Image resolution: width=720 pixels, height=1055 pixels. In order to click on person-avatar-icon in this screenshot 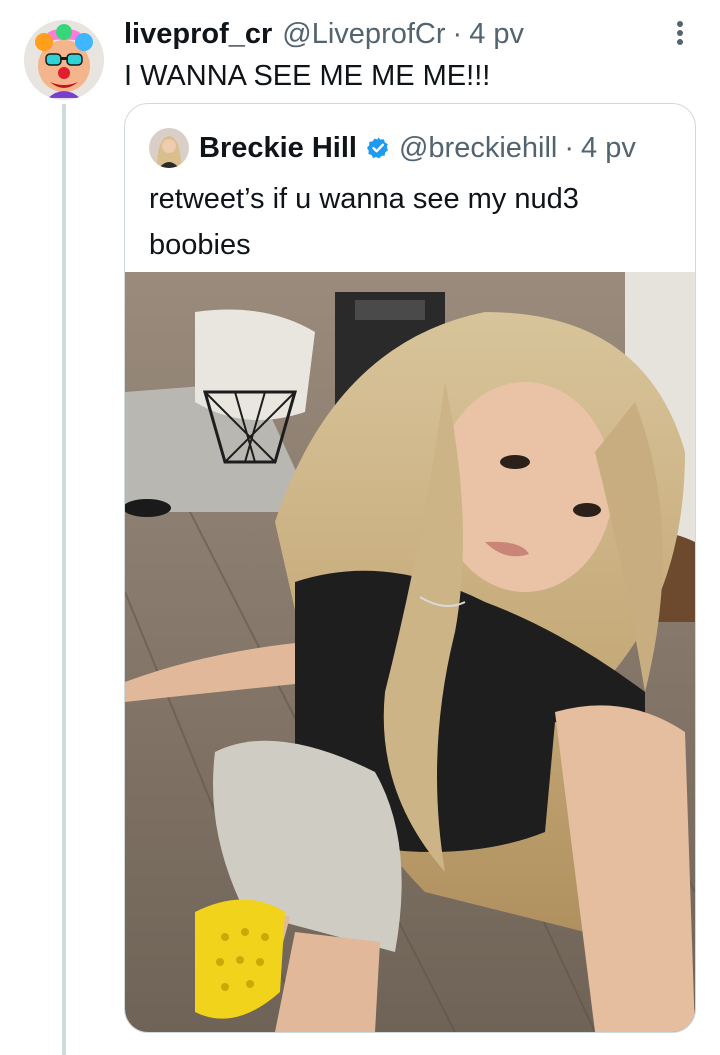, I will do `click(169, 148)`.